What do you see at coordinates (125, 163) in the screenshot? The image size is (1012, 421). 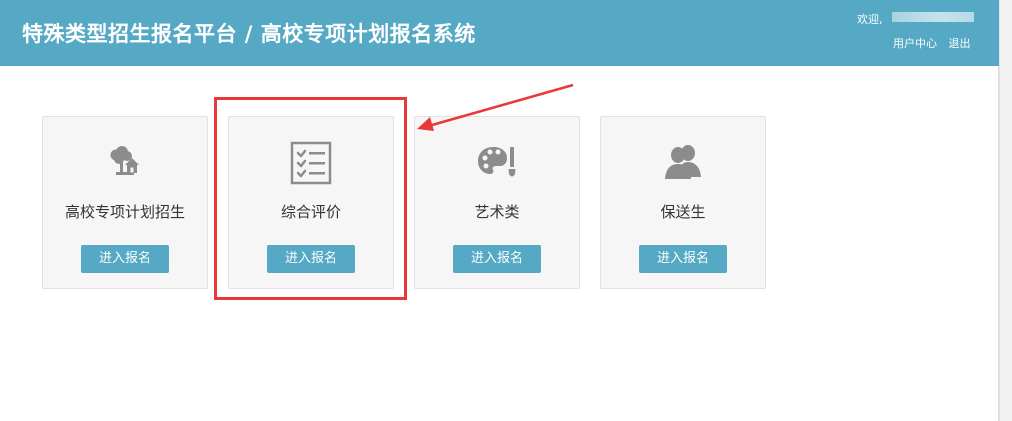 I see `tree-house-icon` at bounding box center [125, 163].